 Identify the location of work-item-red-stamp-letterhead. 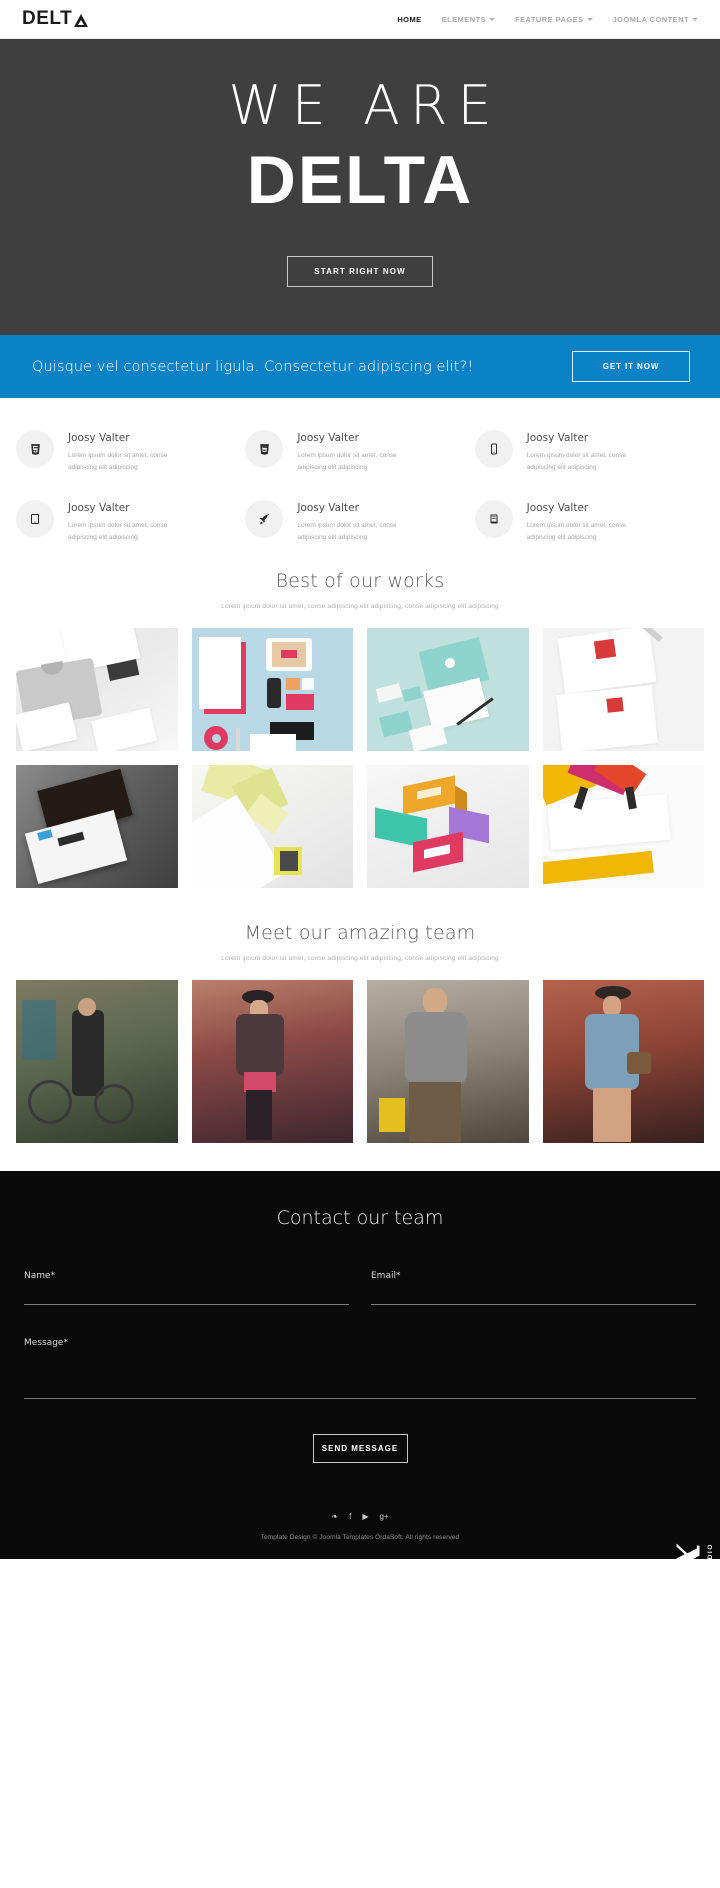
(623, 690).